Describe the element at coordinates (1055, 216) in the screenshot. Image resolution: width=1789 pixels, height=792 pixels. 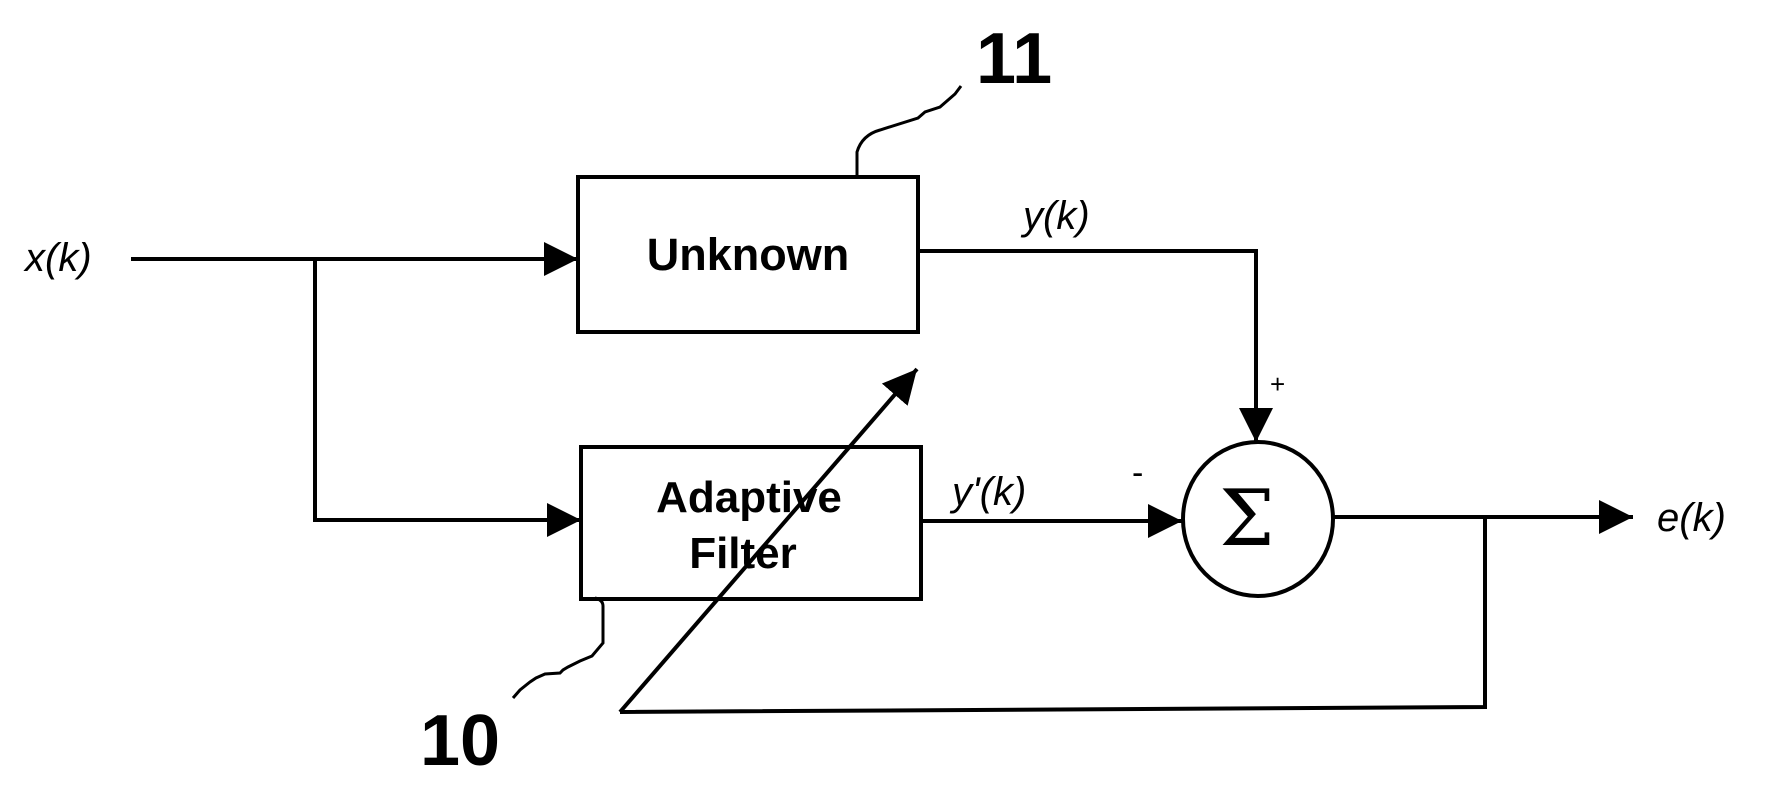
I see `unknown-output-label: y(k)` at that location.